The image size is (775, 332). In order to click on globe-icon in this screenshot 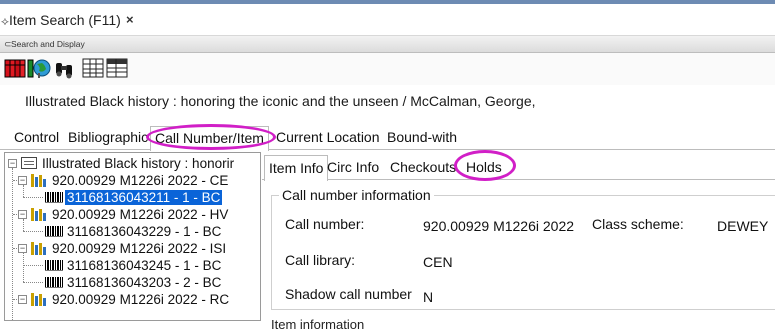, I will do `click(39, 69)`.